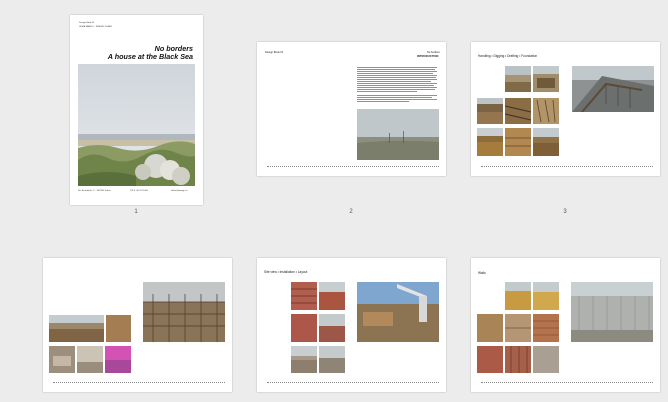 The image size is (668, 402). Describe the element at coordinates (139, 383) in the screenshot. I see `page4-footer` at that location.